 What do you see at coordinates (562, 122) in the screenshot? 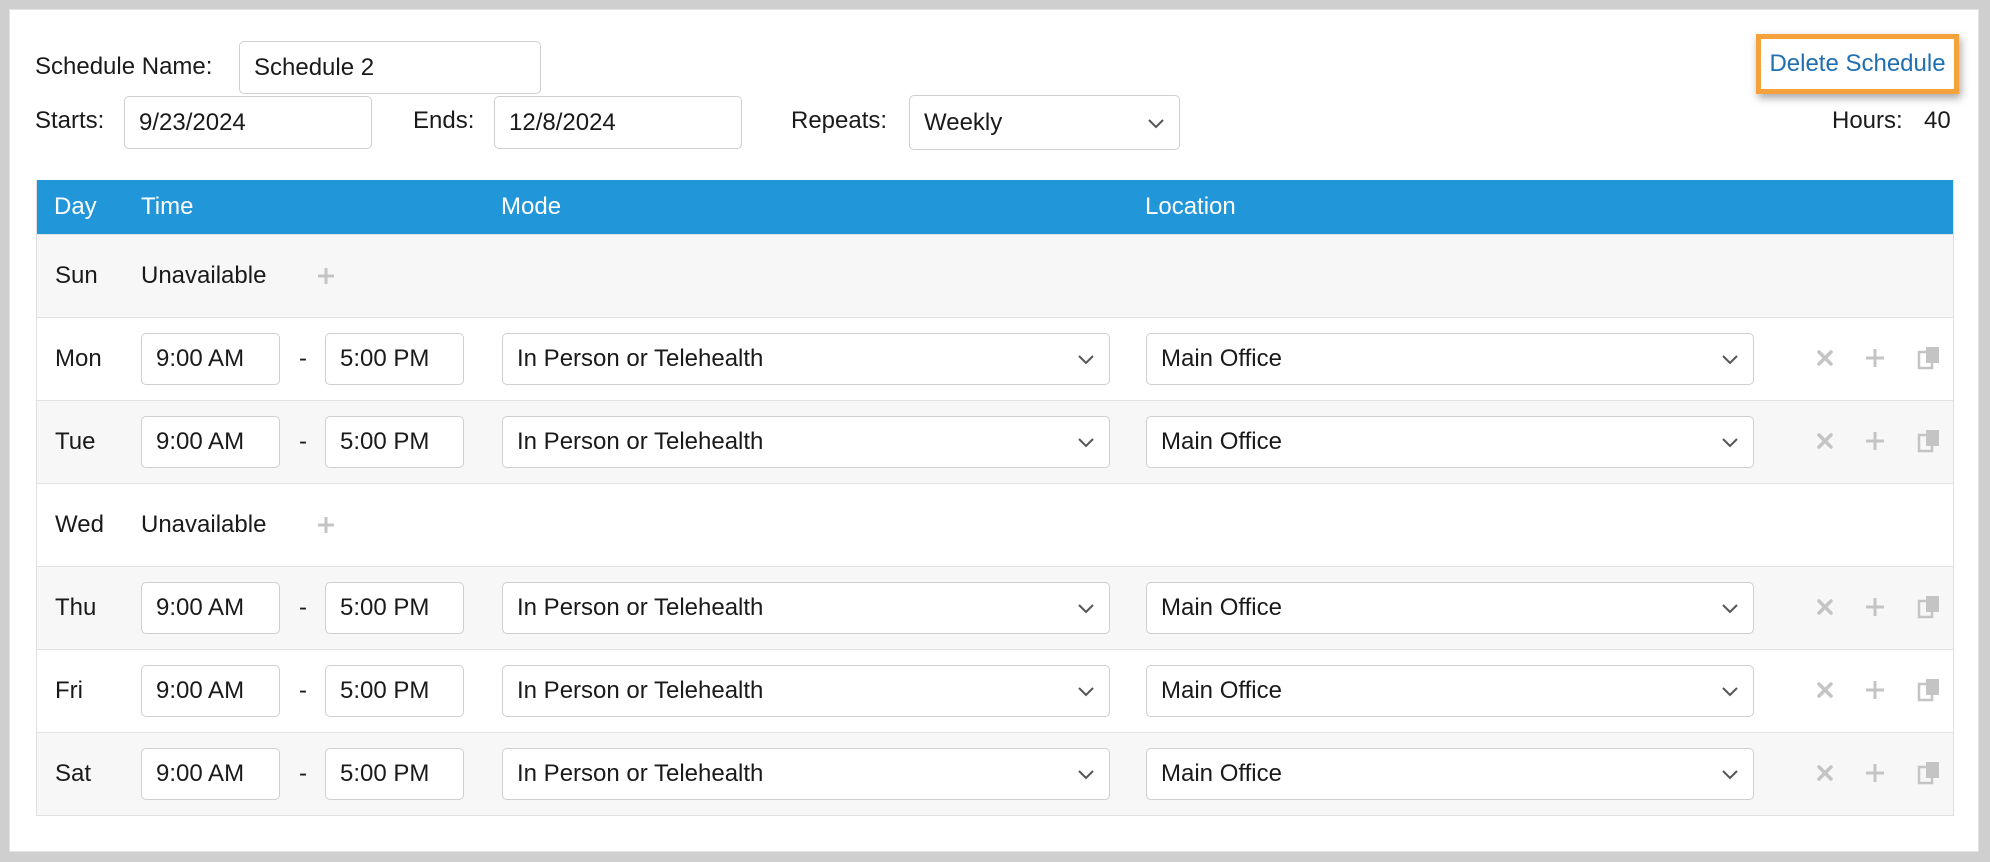
I see `ends-date-value: 12/8/2024` at bounding box center [562, 122].